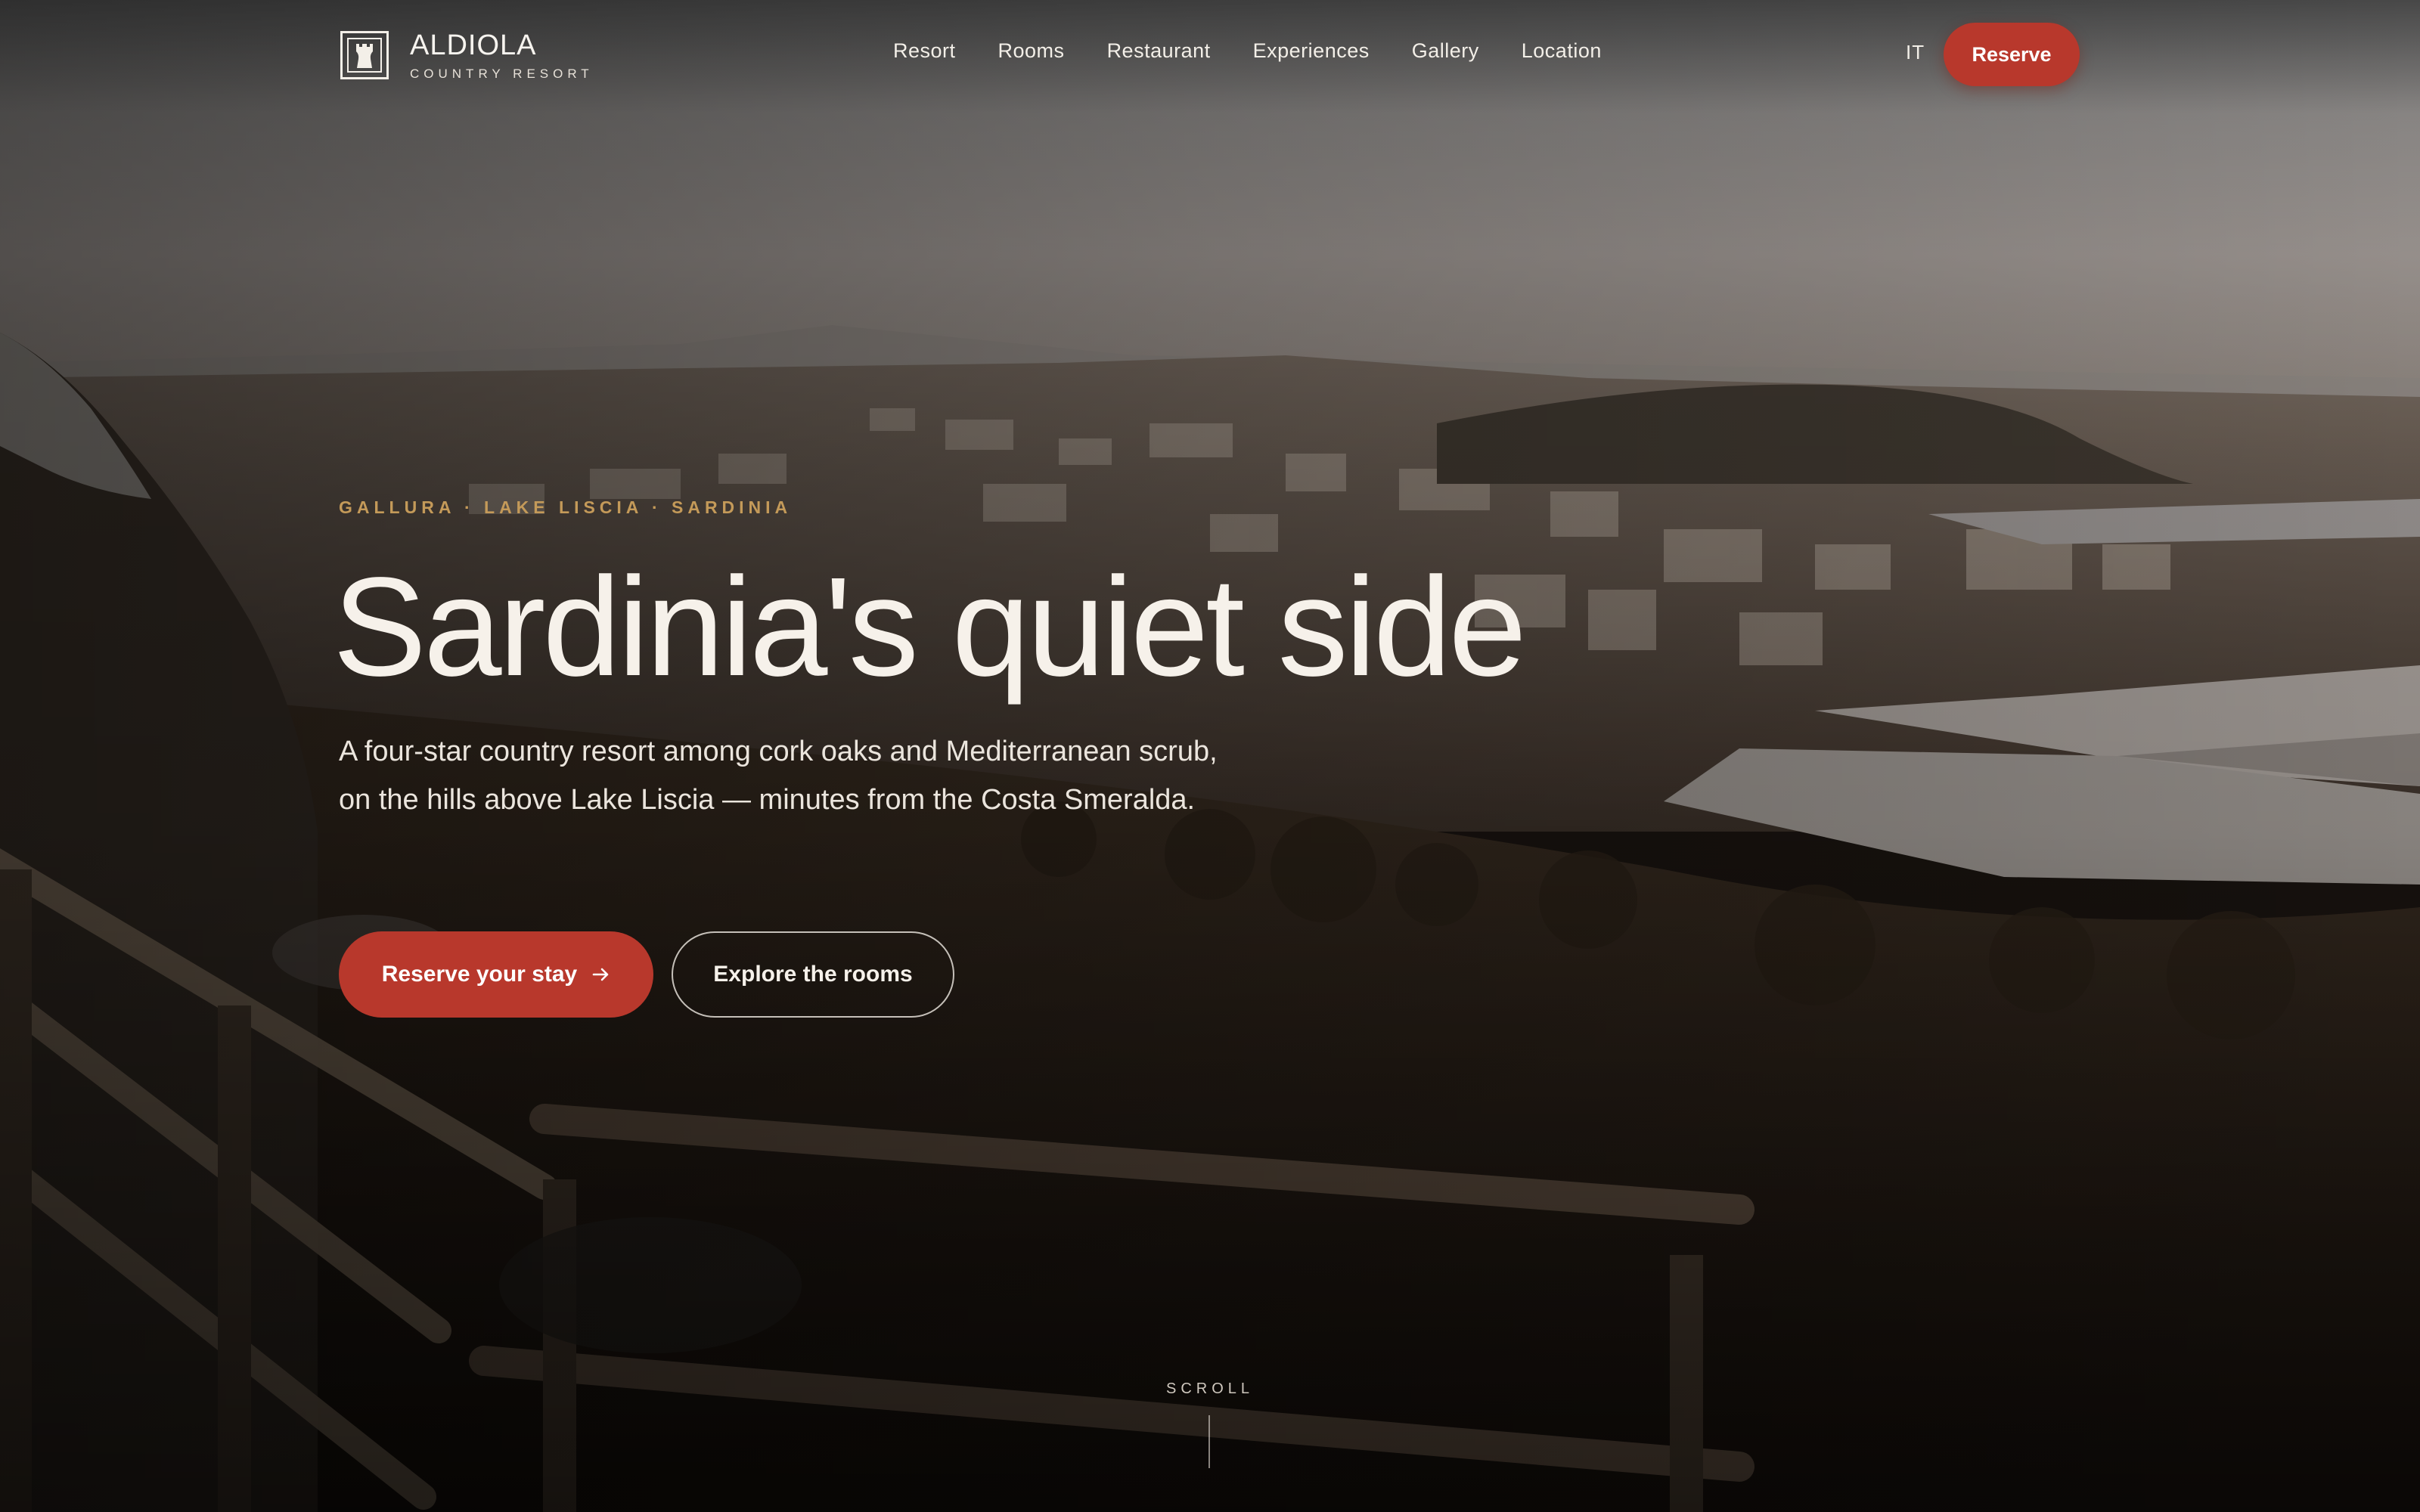  Describe the element at coordinates (1915, 52) in the screenshot. I see `language-switch: IT` at that location.